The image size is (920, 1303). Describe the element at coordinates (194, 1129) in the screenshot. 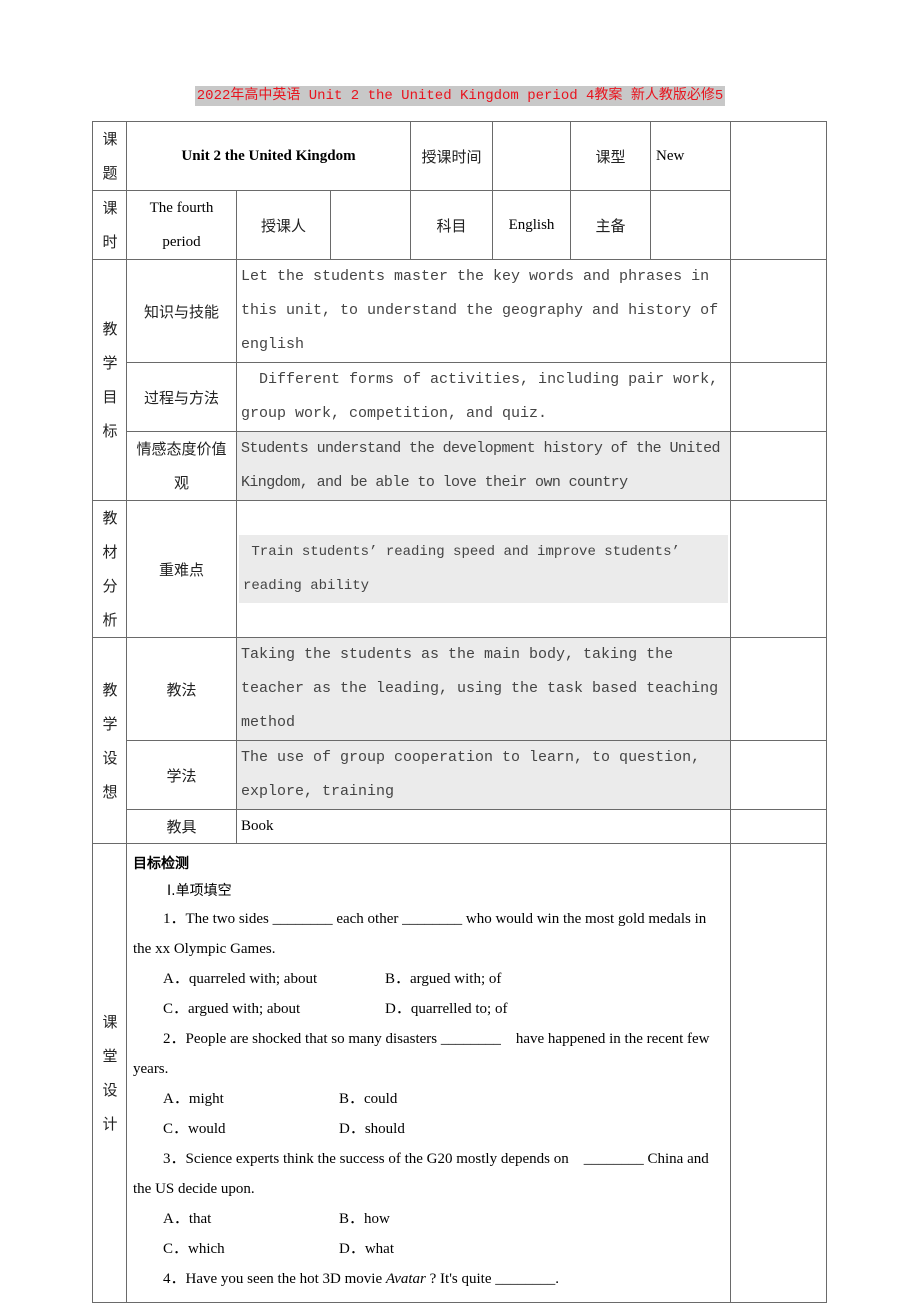

I see `option: C．would` at that location.